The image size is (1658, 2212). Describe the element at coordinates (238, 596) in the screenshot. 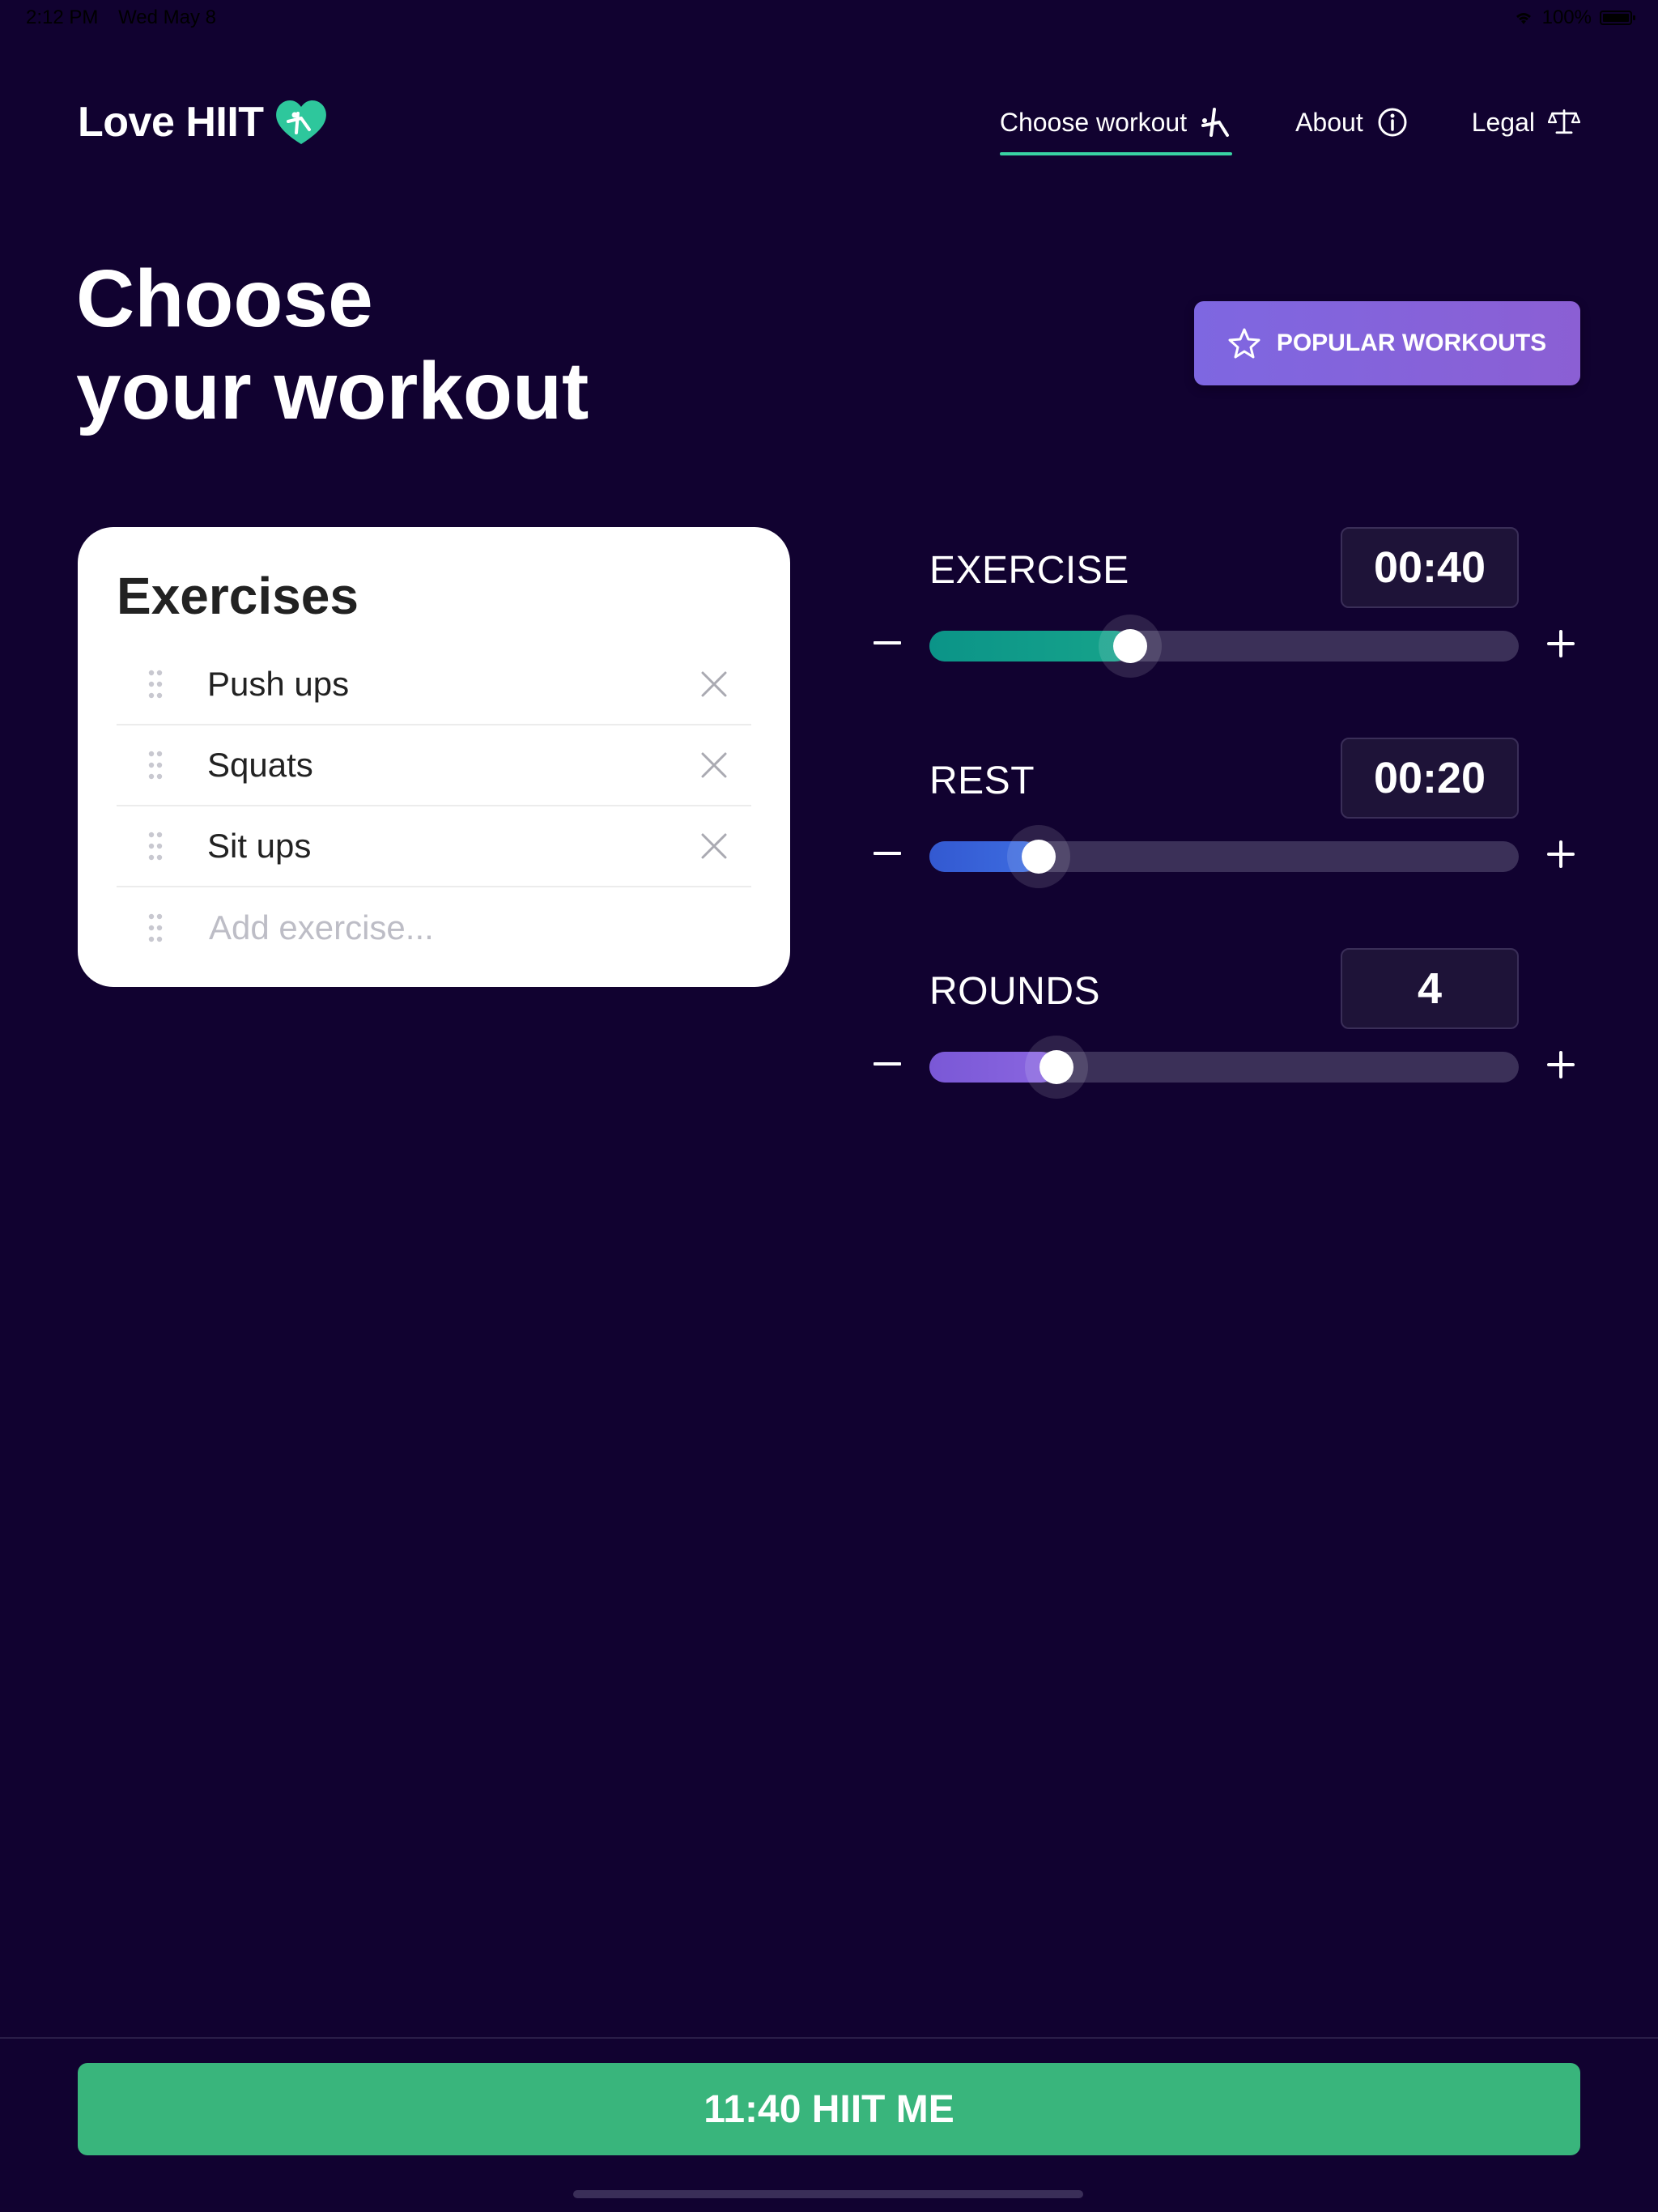

I see `exercises-title: Exercises` at that location.